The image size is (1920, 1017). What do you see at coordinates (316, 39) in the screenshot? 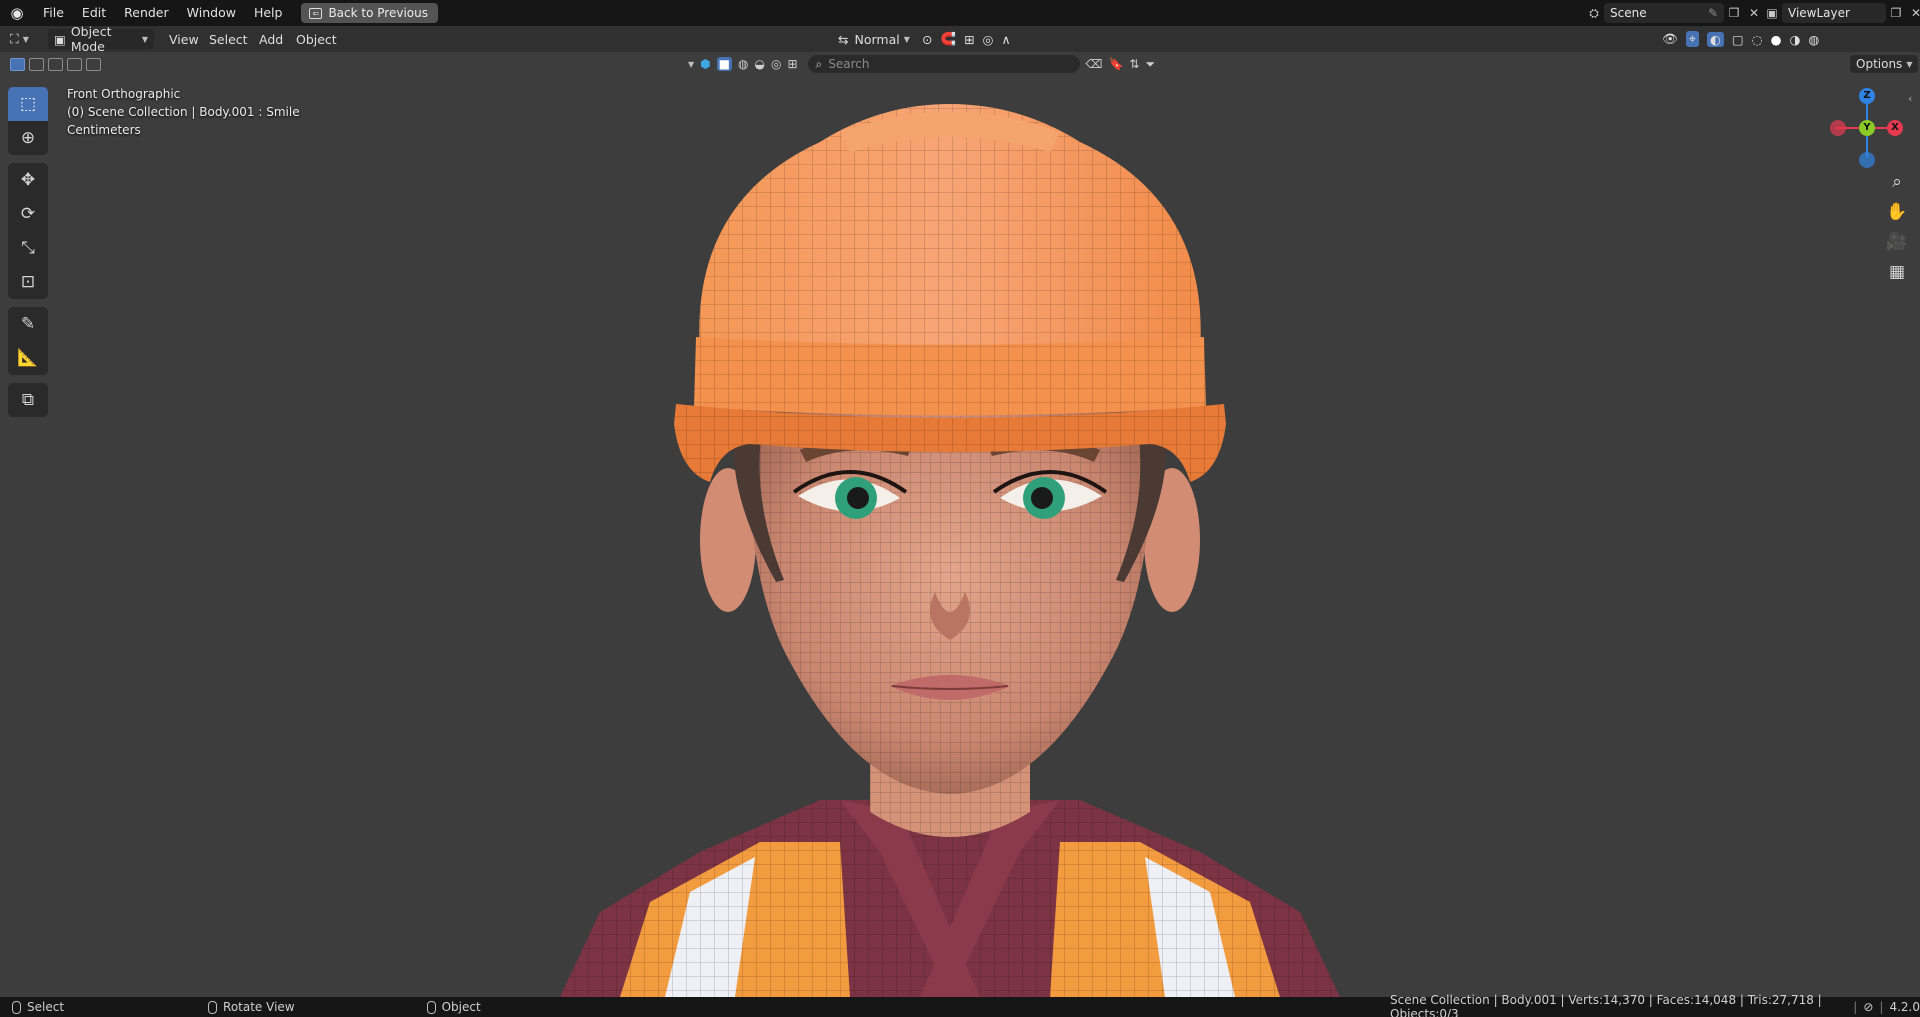
I see `menu-object: Object` at bounding box center [316, 39].